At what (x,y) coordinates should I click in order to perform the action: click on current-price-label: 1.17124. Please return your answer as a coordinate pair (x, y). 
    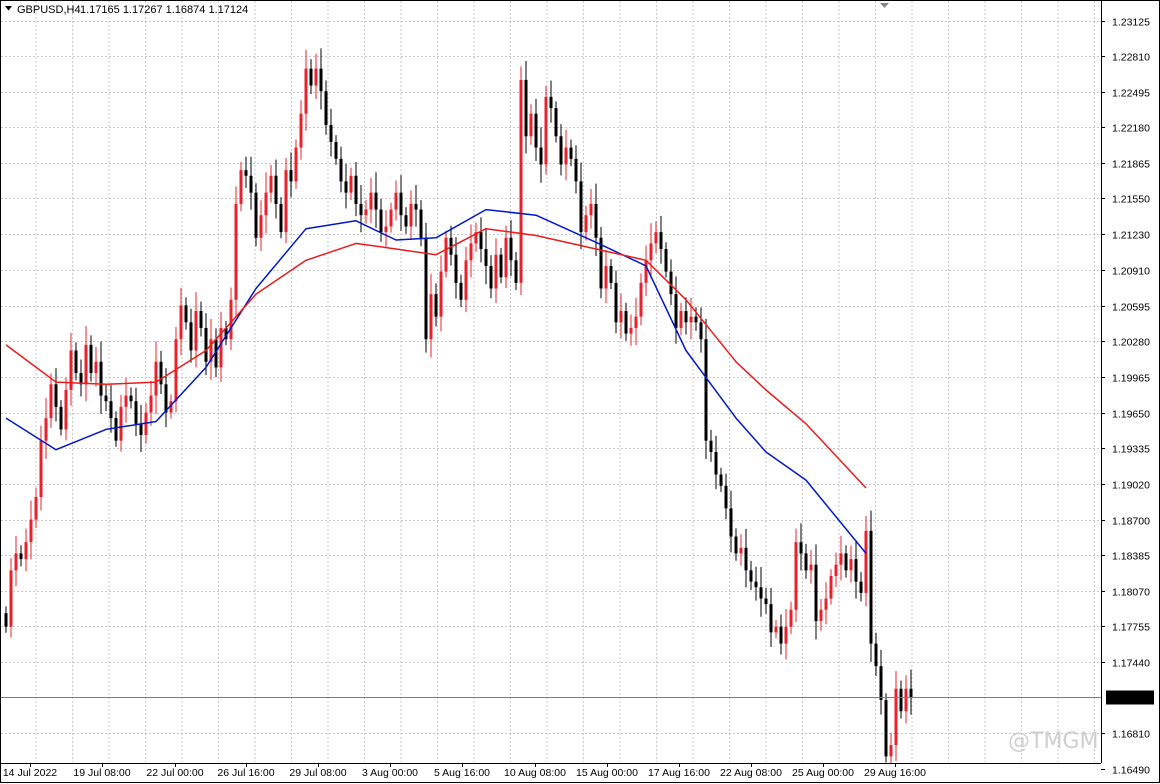
    Looking at the image, I should click on (1130, 697).